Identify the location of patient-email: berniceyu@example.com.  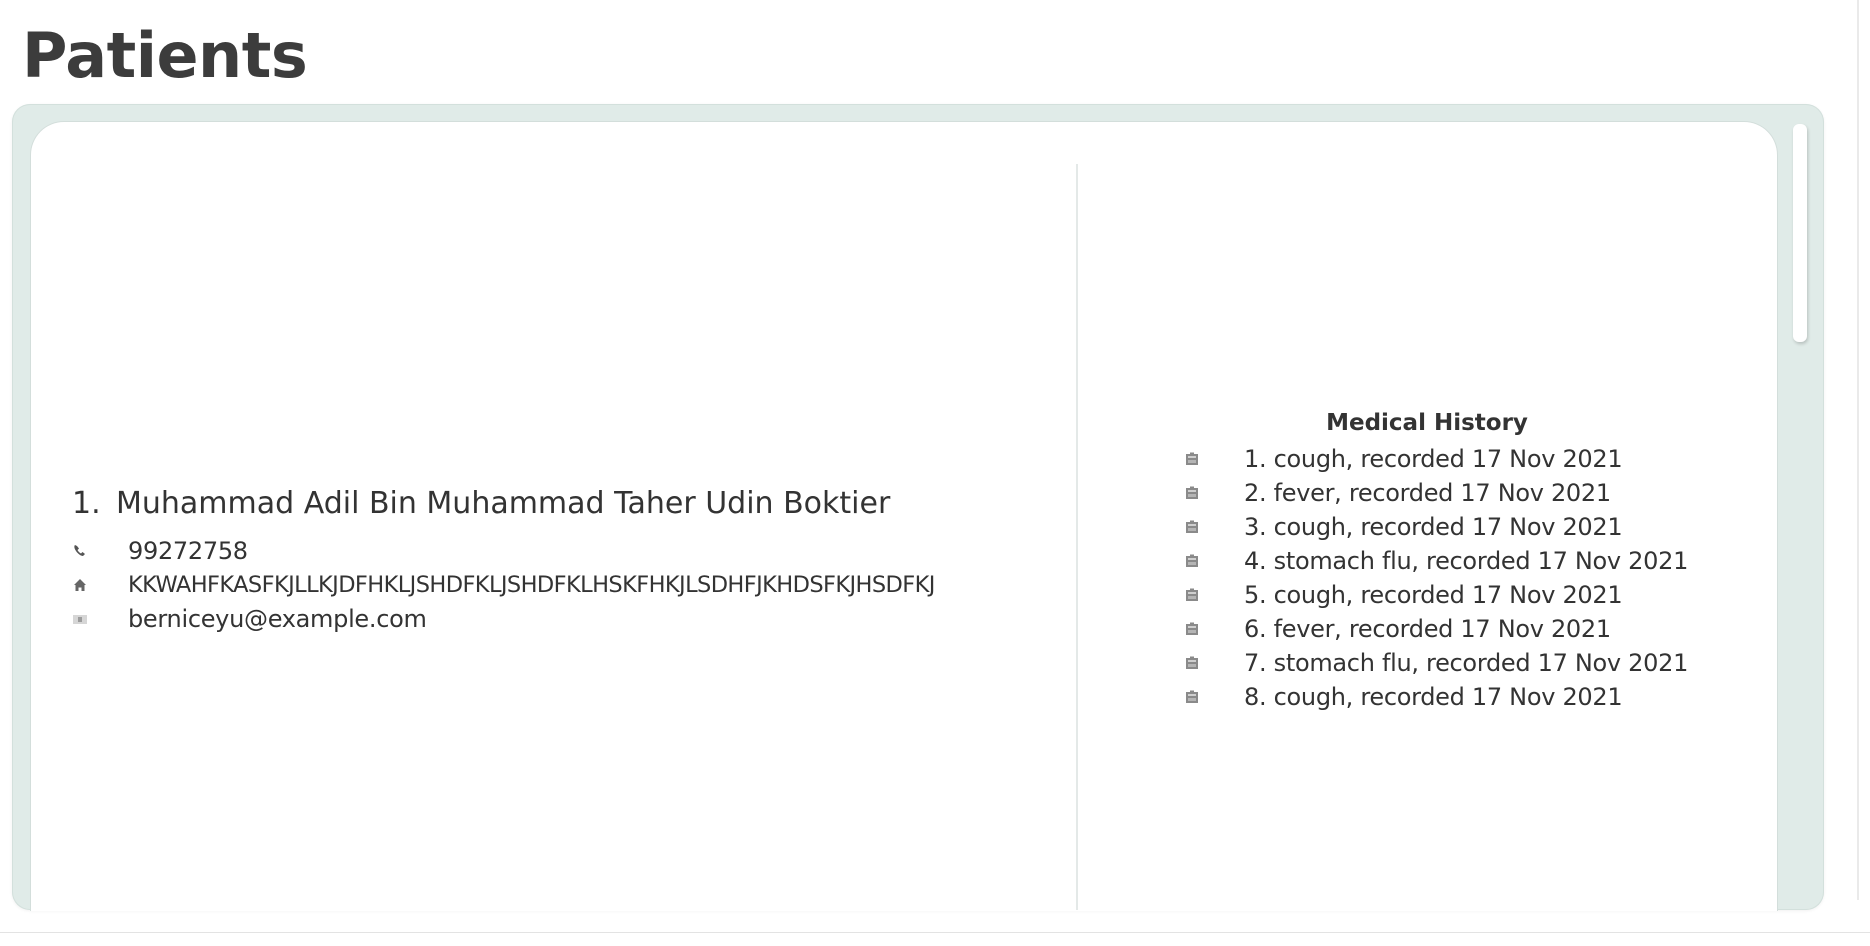
(277, 619).